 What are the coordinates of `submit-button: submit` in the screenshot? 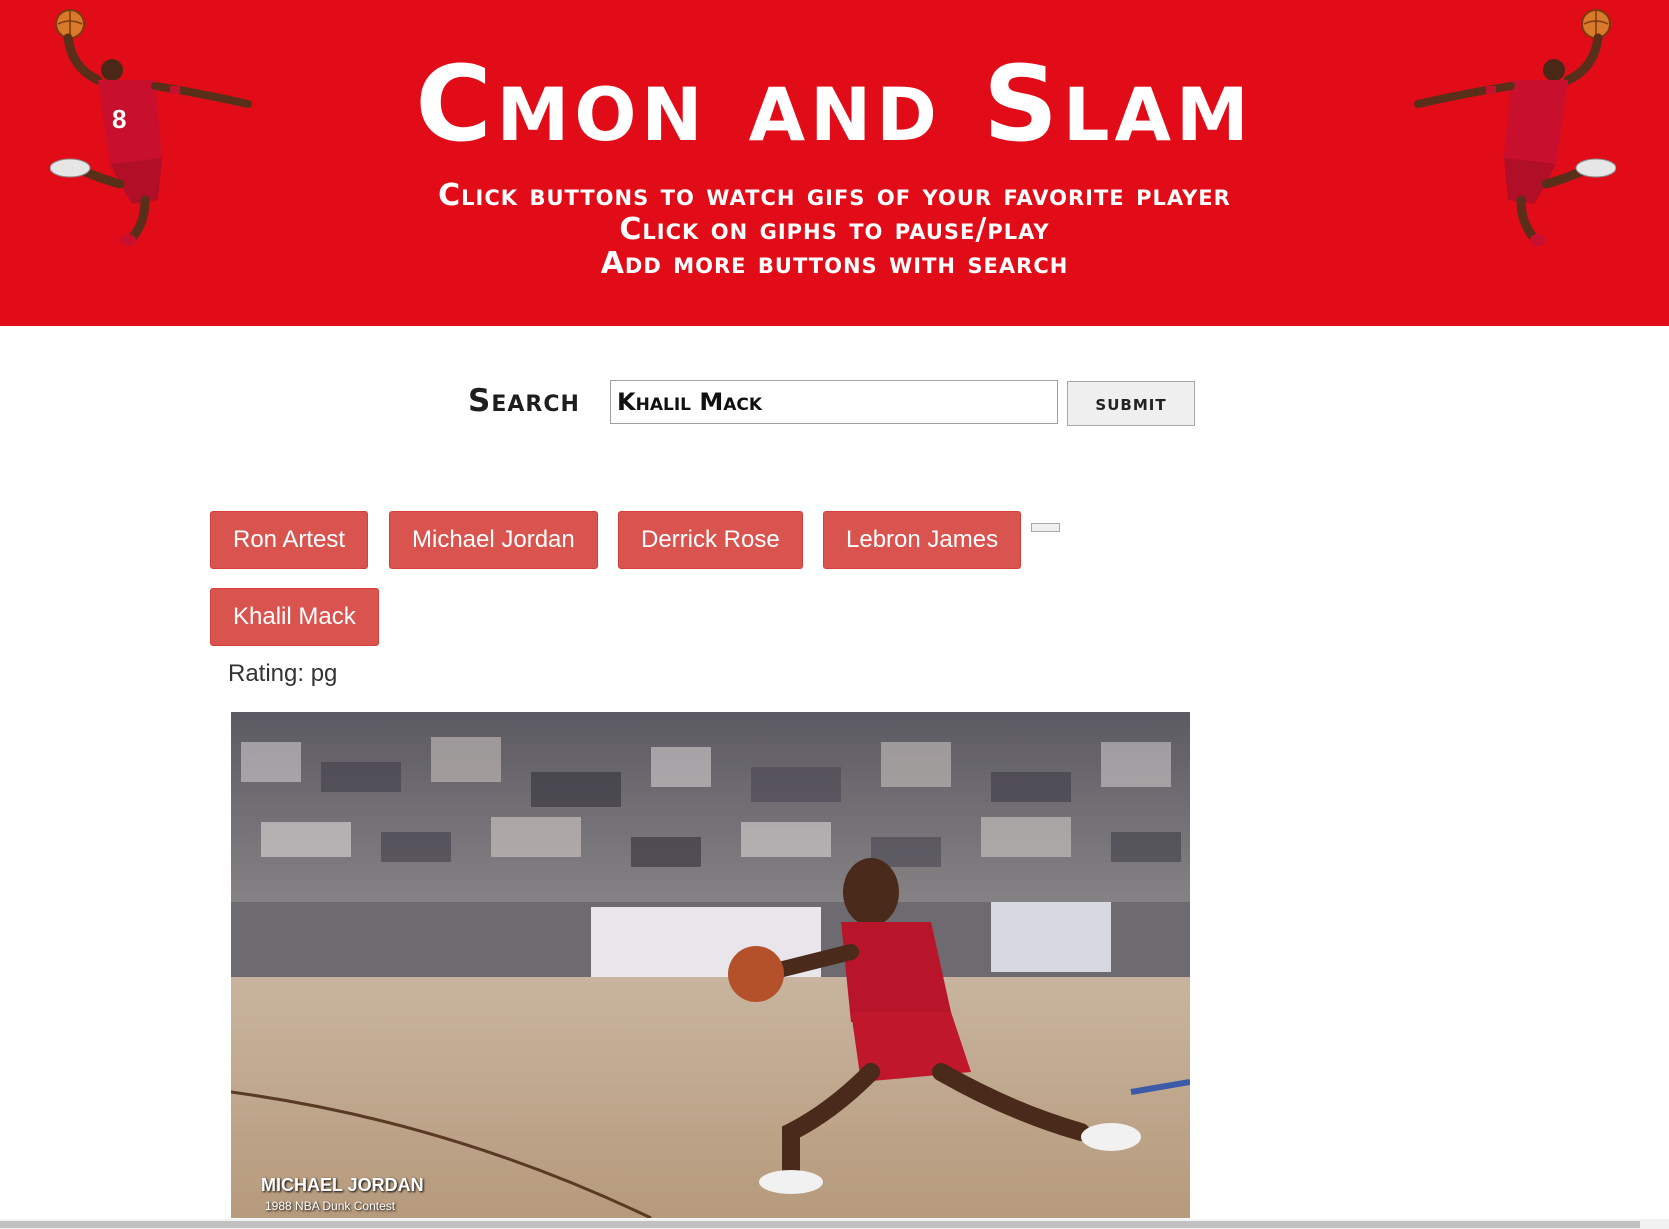 It's located at (1131, 403).